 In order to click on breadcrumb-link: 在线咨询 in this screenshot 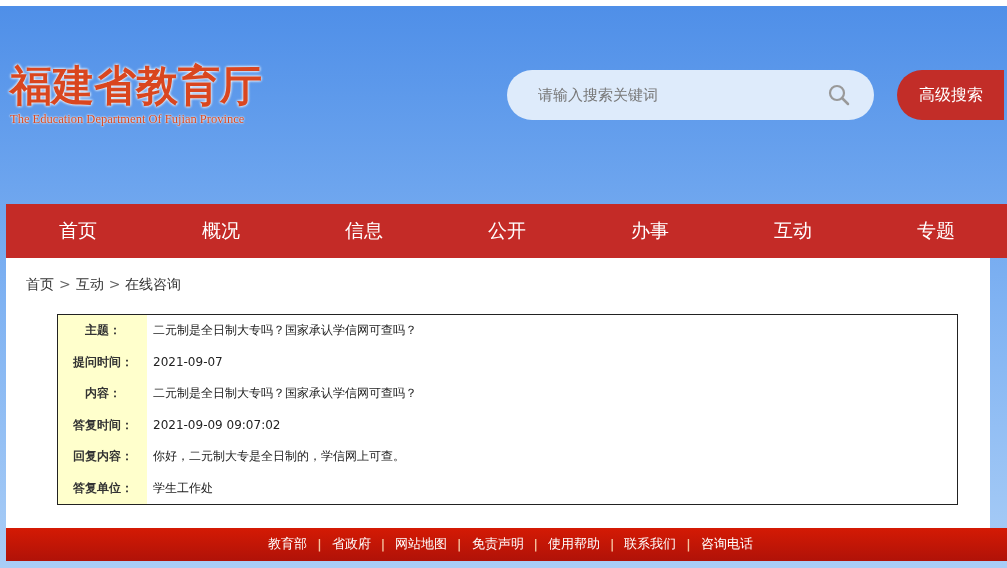, I will do `click(153, 285)`.